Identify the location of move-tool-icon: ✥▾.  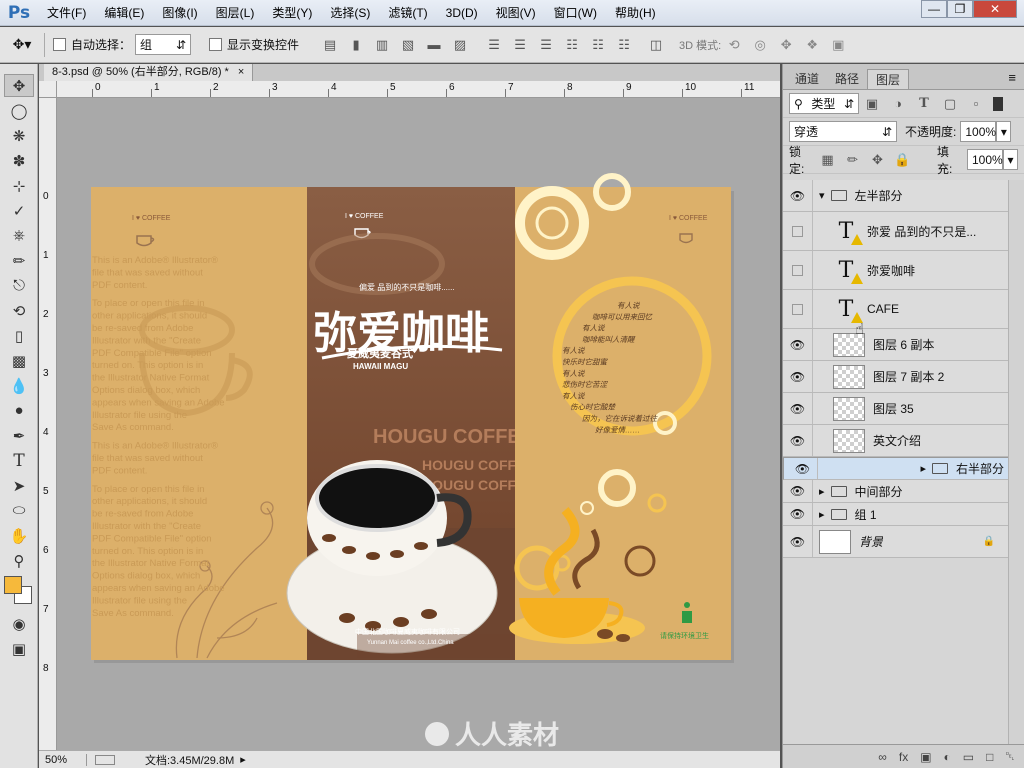
(22, 44).